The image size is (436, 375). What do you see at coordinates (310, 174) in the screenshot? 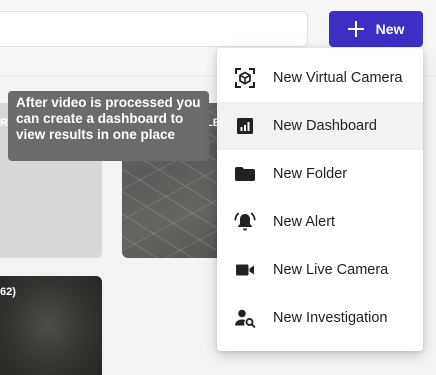
I see `menu-item-label: New Folder` at bounding box center [310, 174].